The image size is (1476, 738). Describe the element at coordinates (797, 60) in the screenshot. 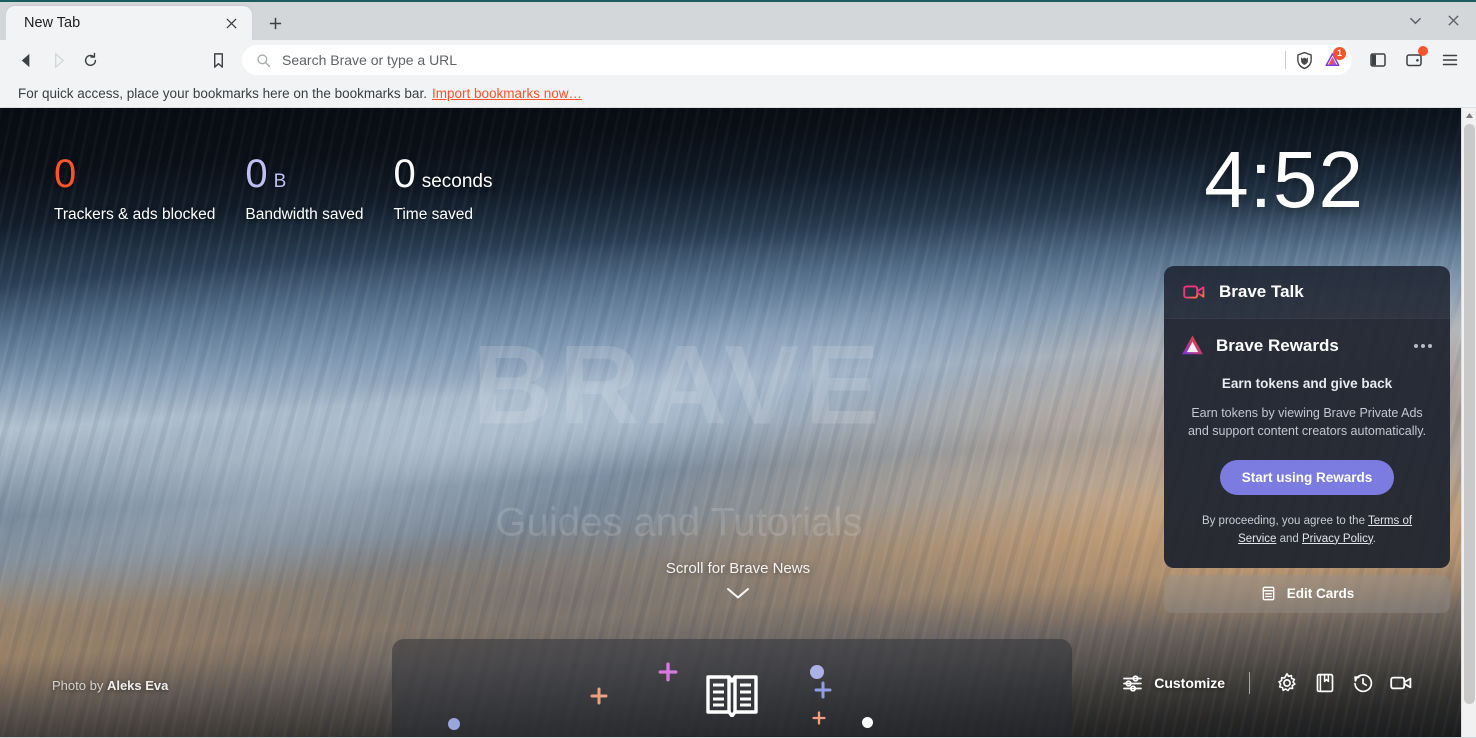

I see `address-bar: Search Brave or type a URL 1` at that location.